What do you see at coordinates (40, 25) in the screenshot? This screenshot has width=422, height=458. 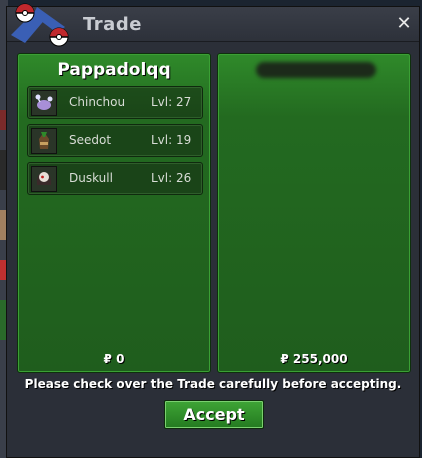 I see `pokeball-logo-icon` at bounding box center [40, 25].